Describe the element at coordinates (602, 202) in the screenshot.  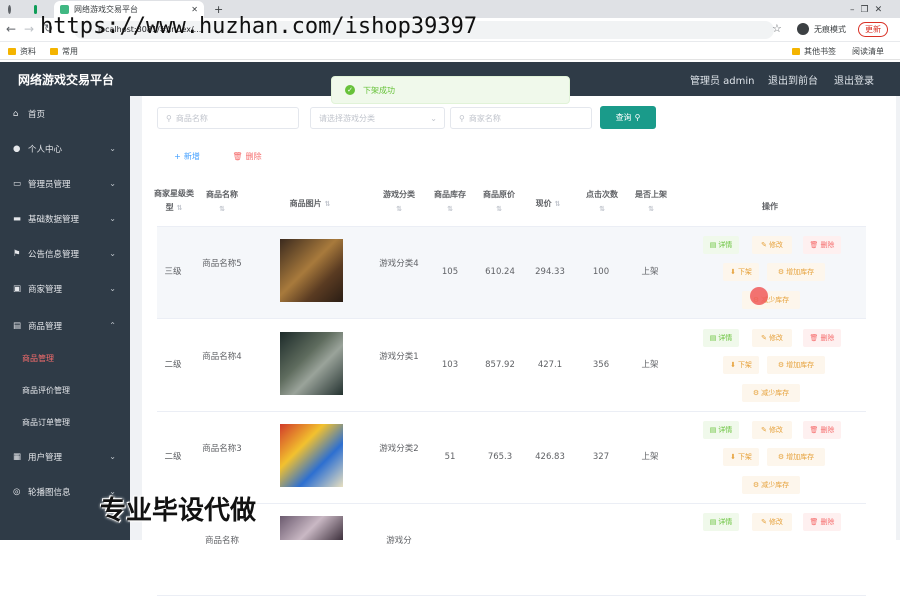
I see `col-clicks: 点击次数 ⇅` at that location.